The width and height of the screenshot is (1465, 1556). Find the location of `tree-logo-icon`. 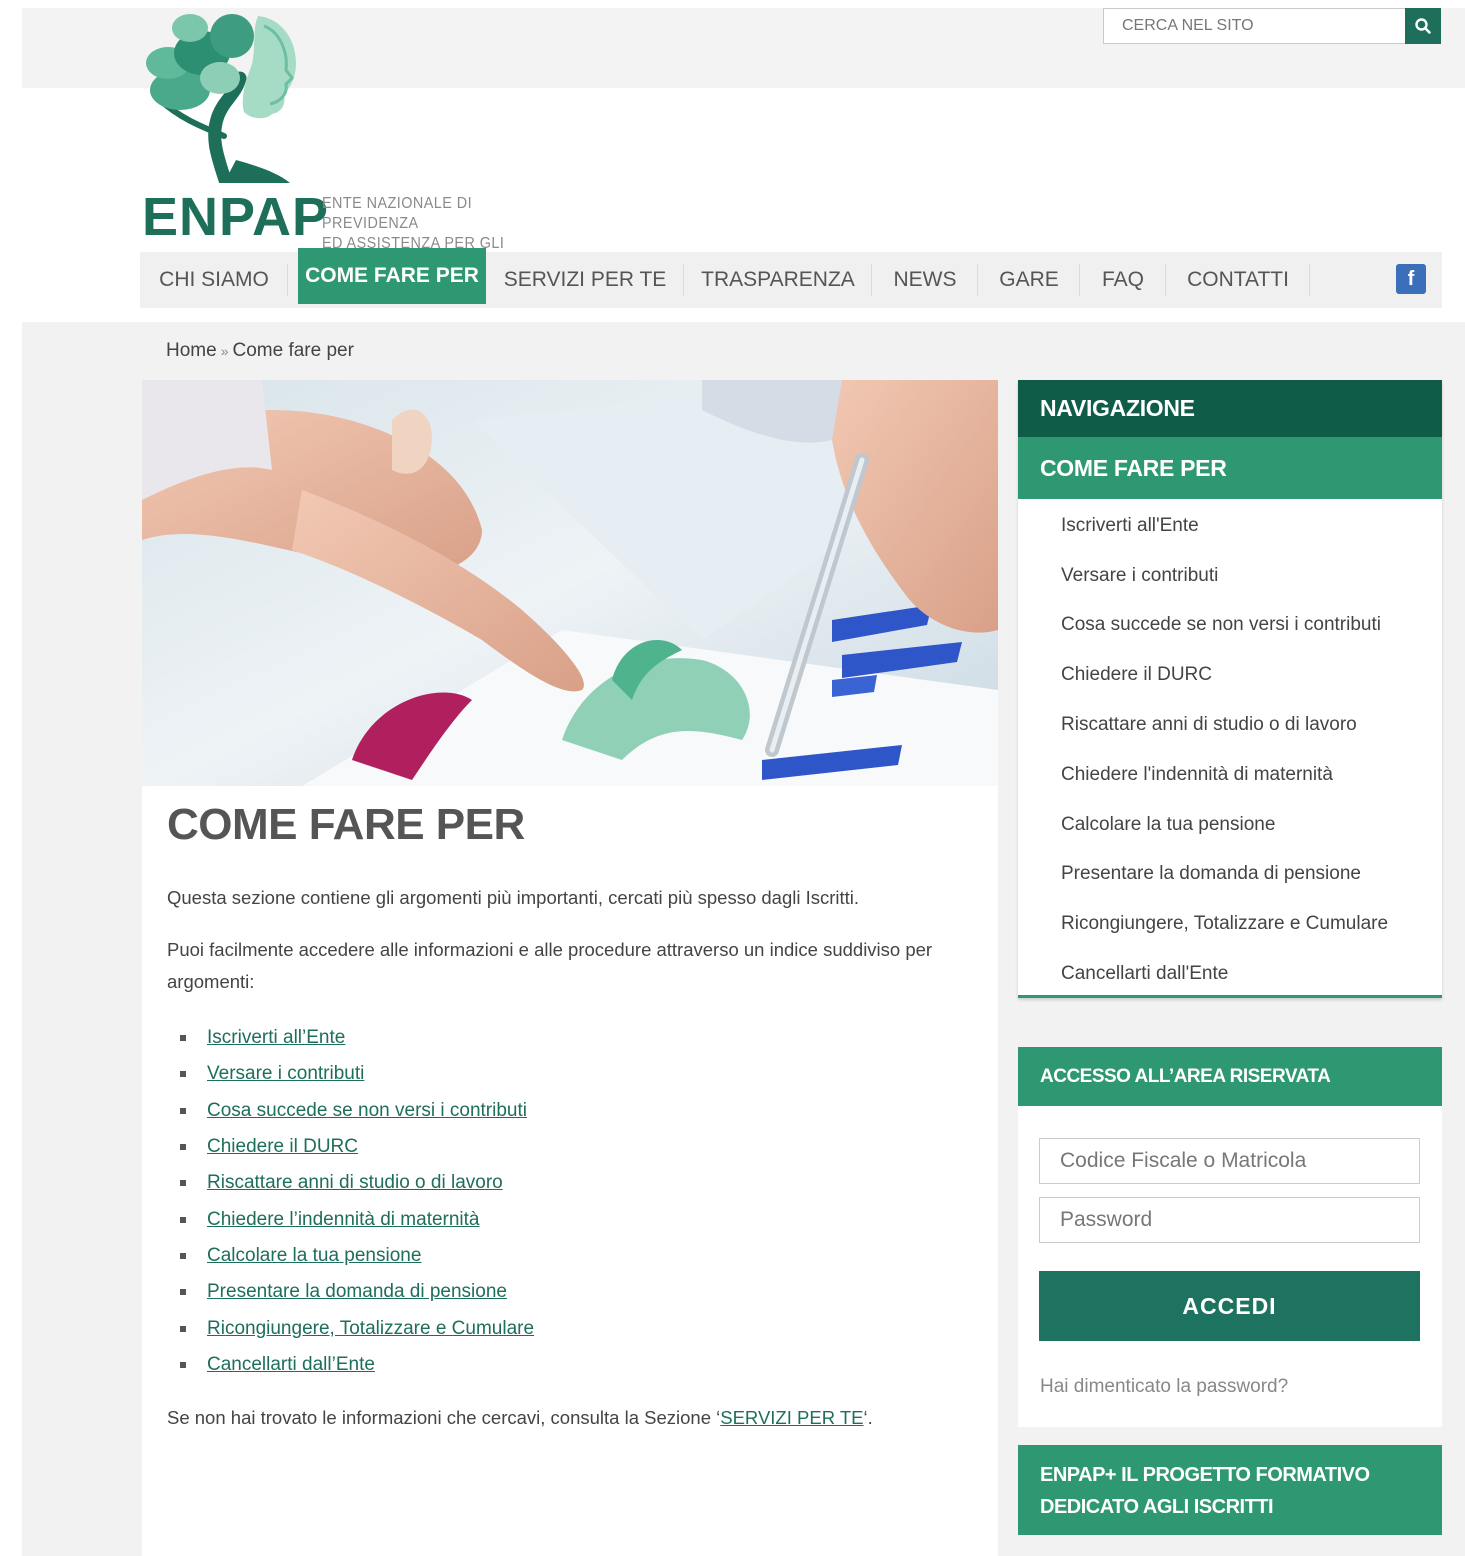

tree-logo-icon is located at coordinates (221, 98).